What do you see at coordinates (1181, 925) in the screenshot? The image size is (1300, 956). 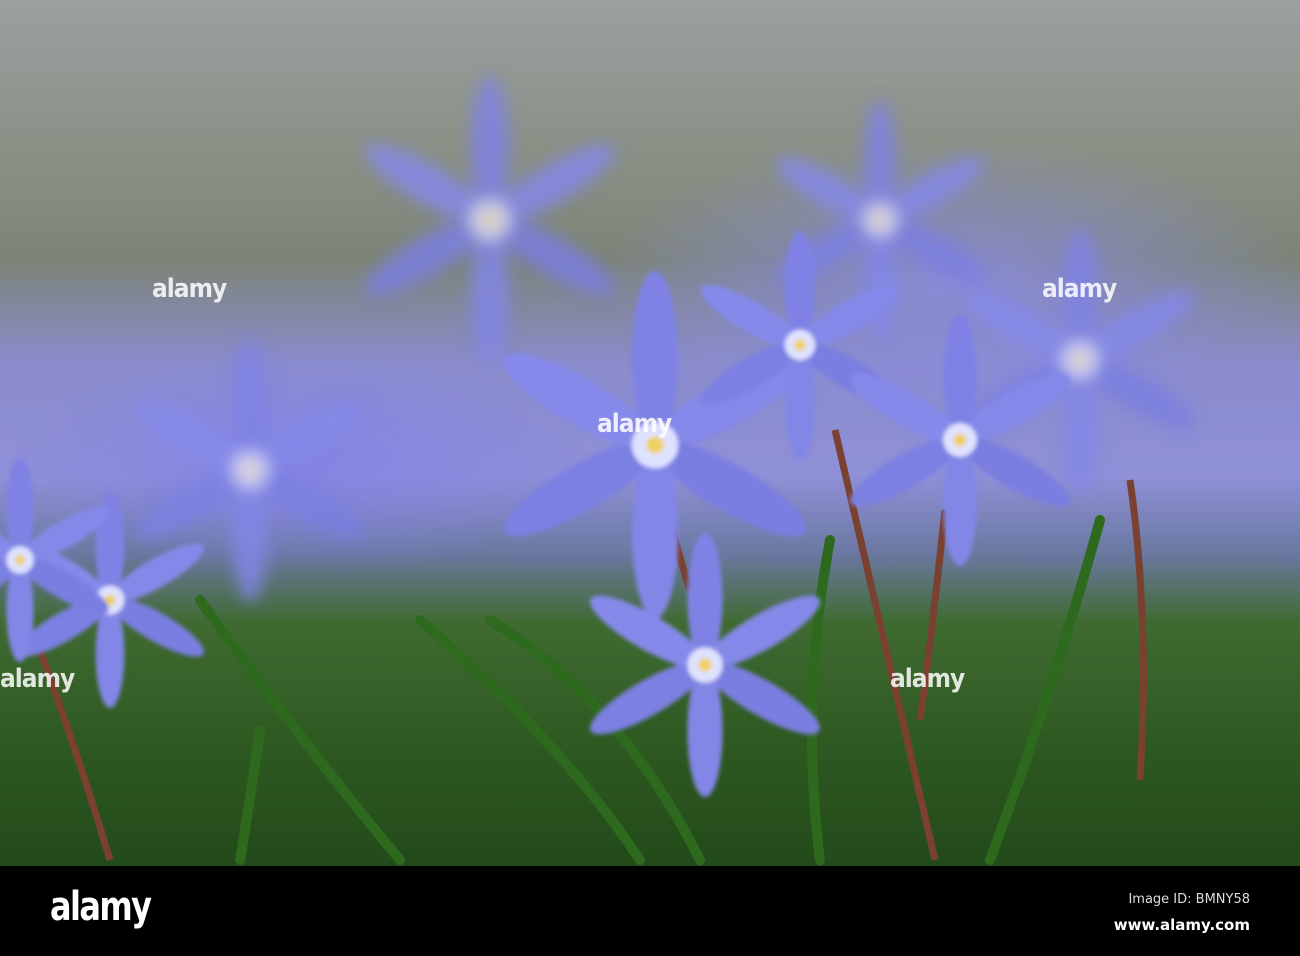 I see `site-url: www.alamy.com` at bounding box center [1181, 925].